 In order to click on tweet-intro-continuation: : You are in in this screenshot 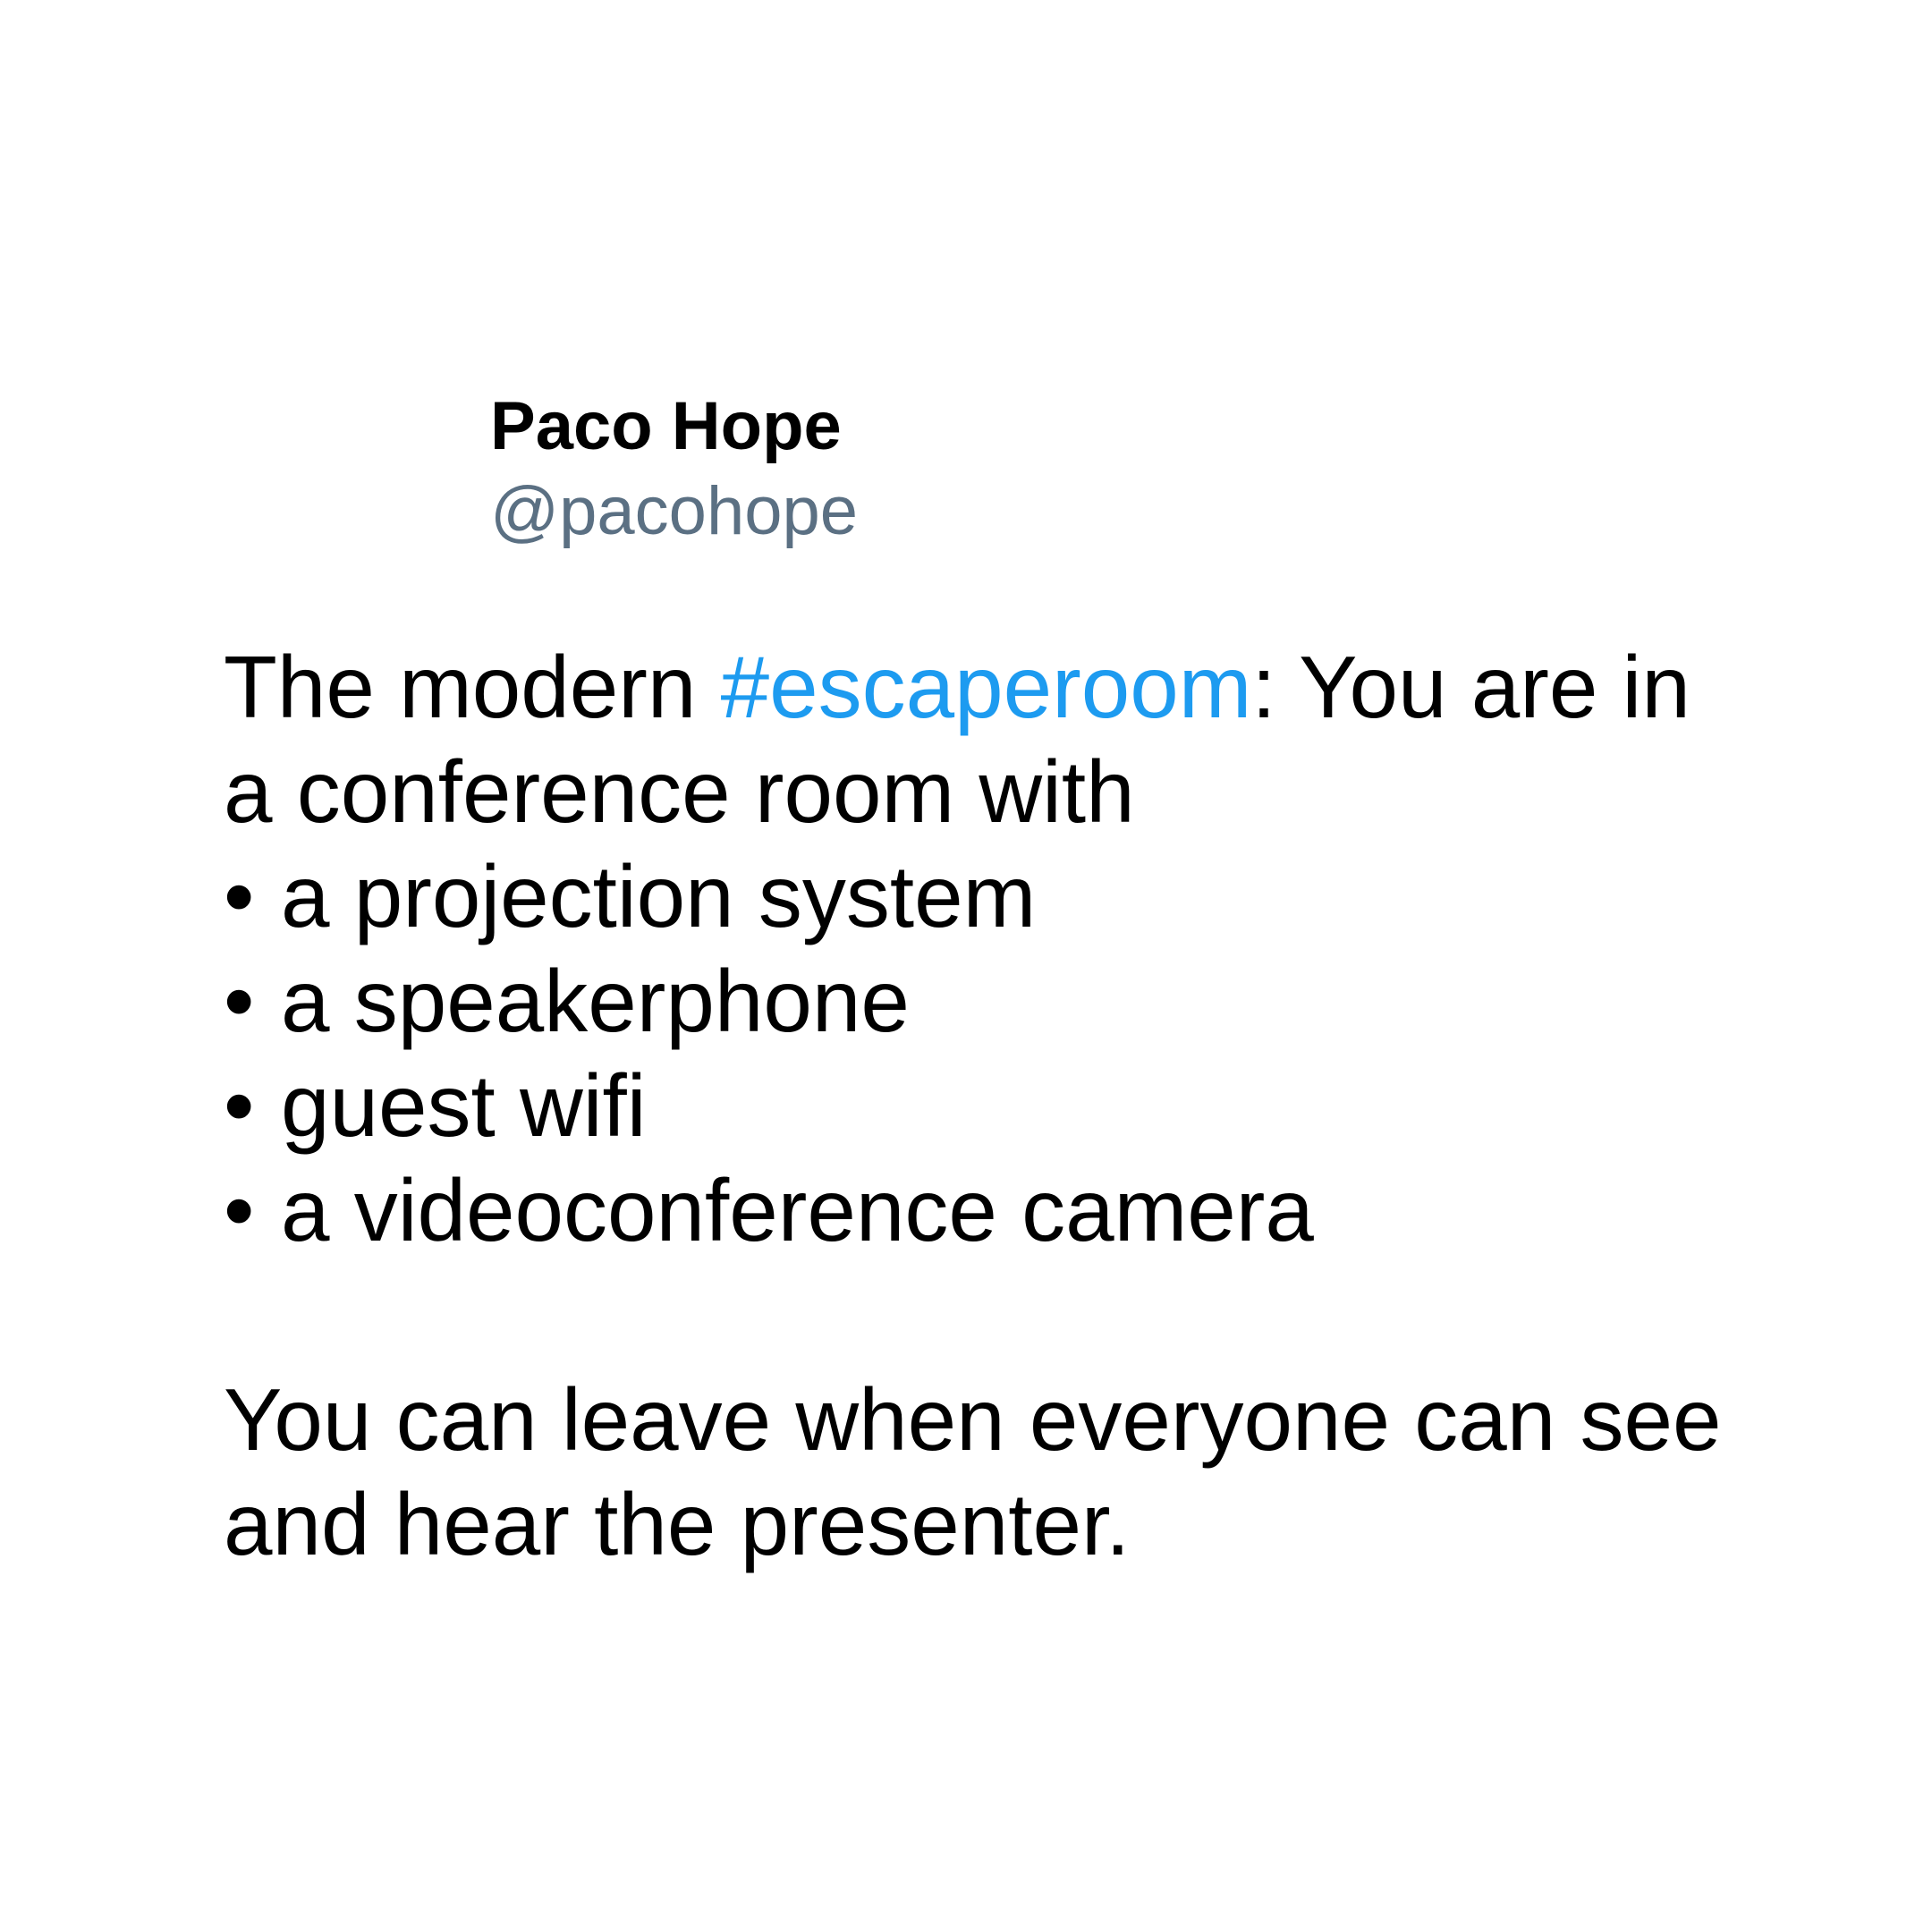, I will do `click(1470, 687)`.